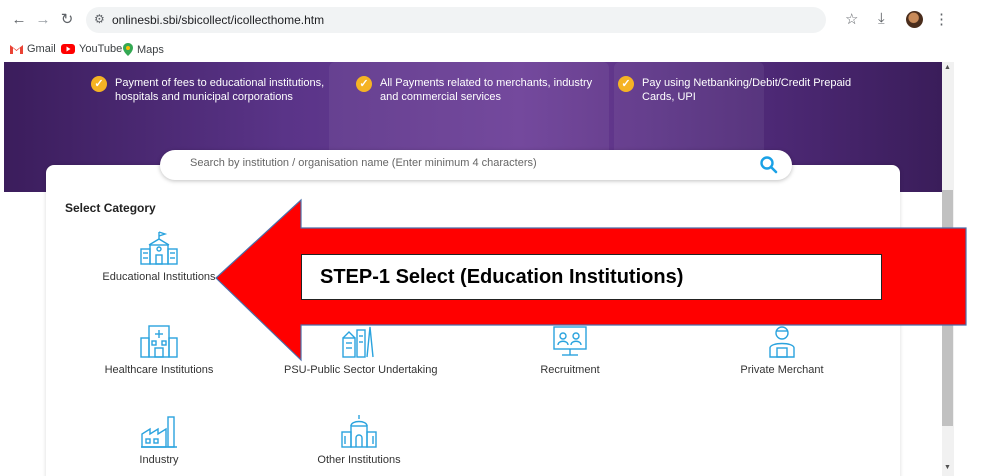 This screenshot has width=981, height=476. What do you see at coordinates (359, 460) in the screenshot?
I see `category-label: Other Institutions` at bounding box center [359, 460].